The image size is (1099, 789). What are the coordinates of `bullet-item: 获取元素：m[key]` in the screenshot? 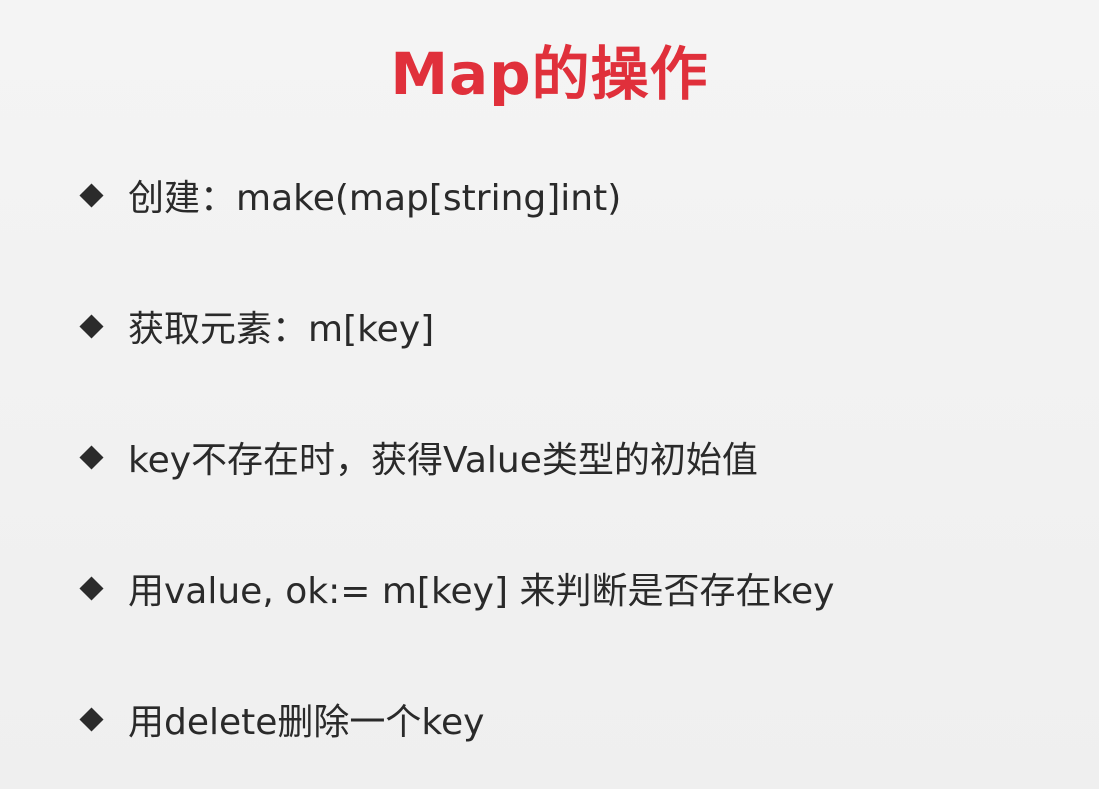 It's located at (256, 326).